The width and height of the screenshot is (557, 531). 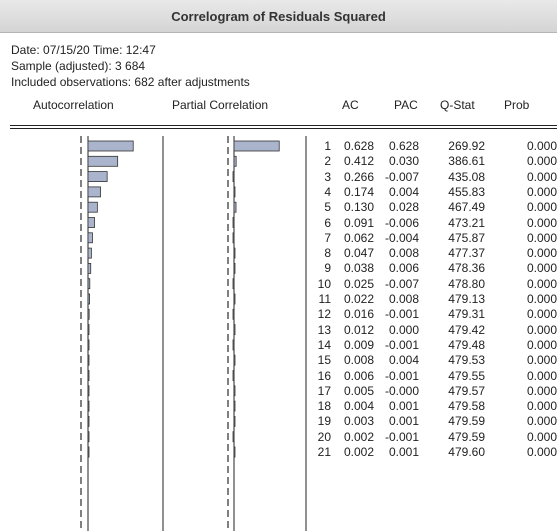 What do you see at coordinates (327, 207) in the screenshot?
I see `lag-cell: 5` at bounding box center [327, 207].